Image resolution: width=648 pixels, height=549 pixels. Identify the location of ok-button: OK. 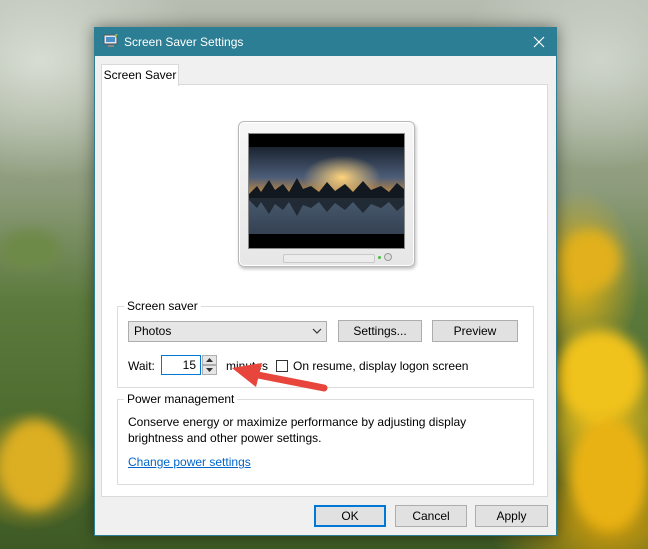
(350, 516).